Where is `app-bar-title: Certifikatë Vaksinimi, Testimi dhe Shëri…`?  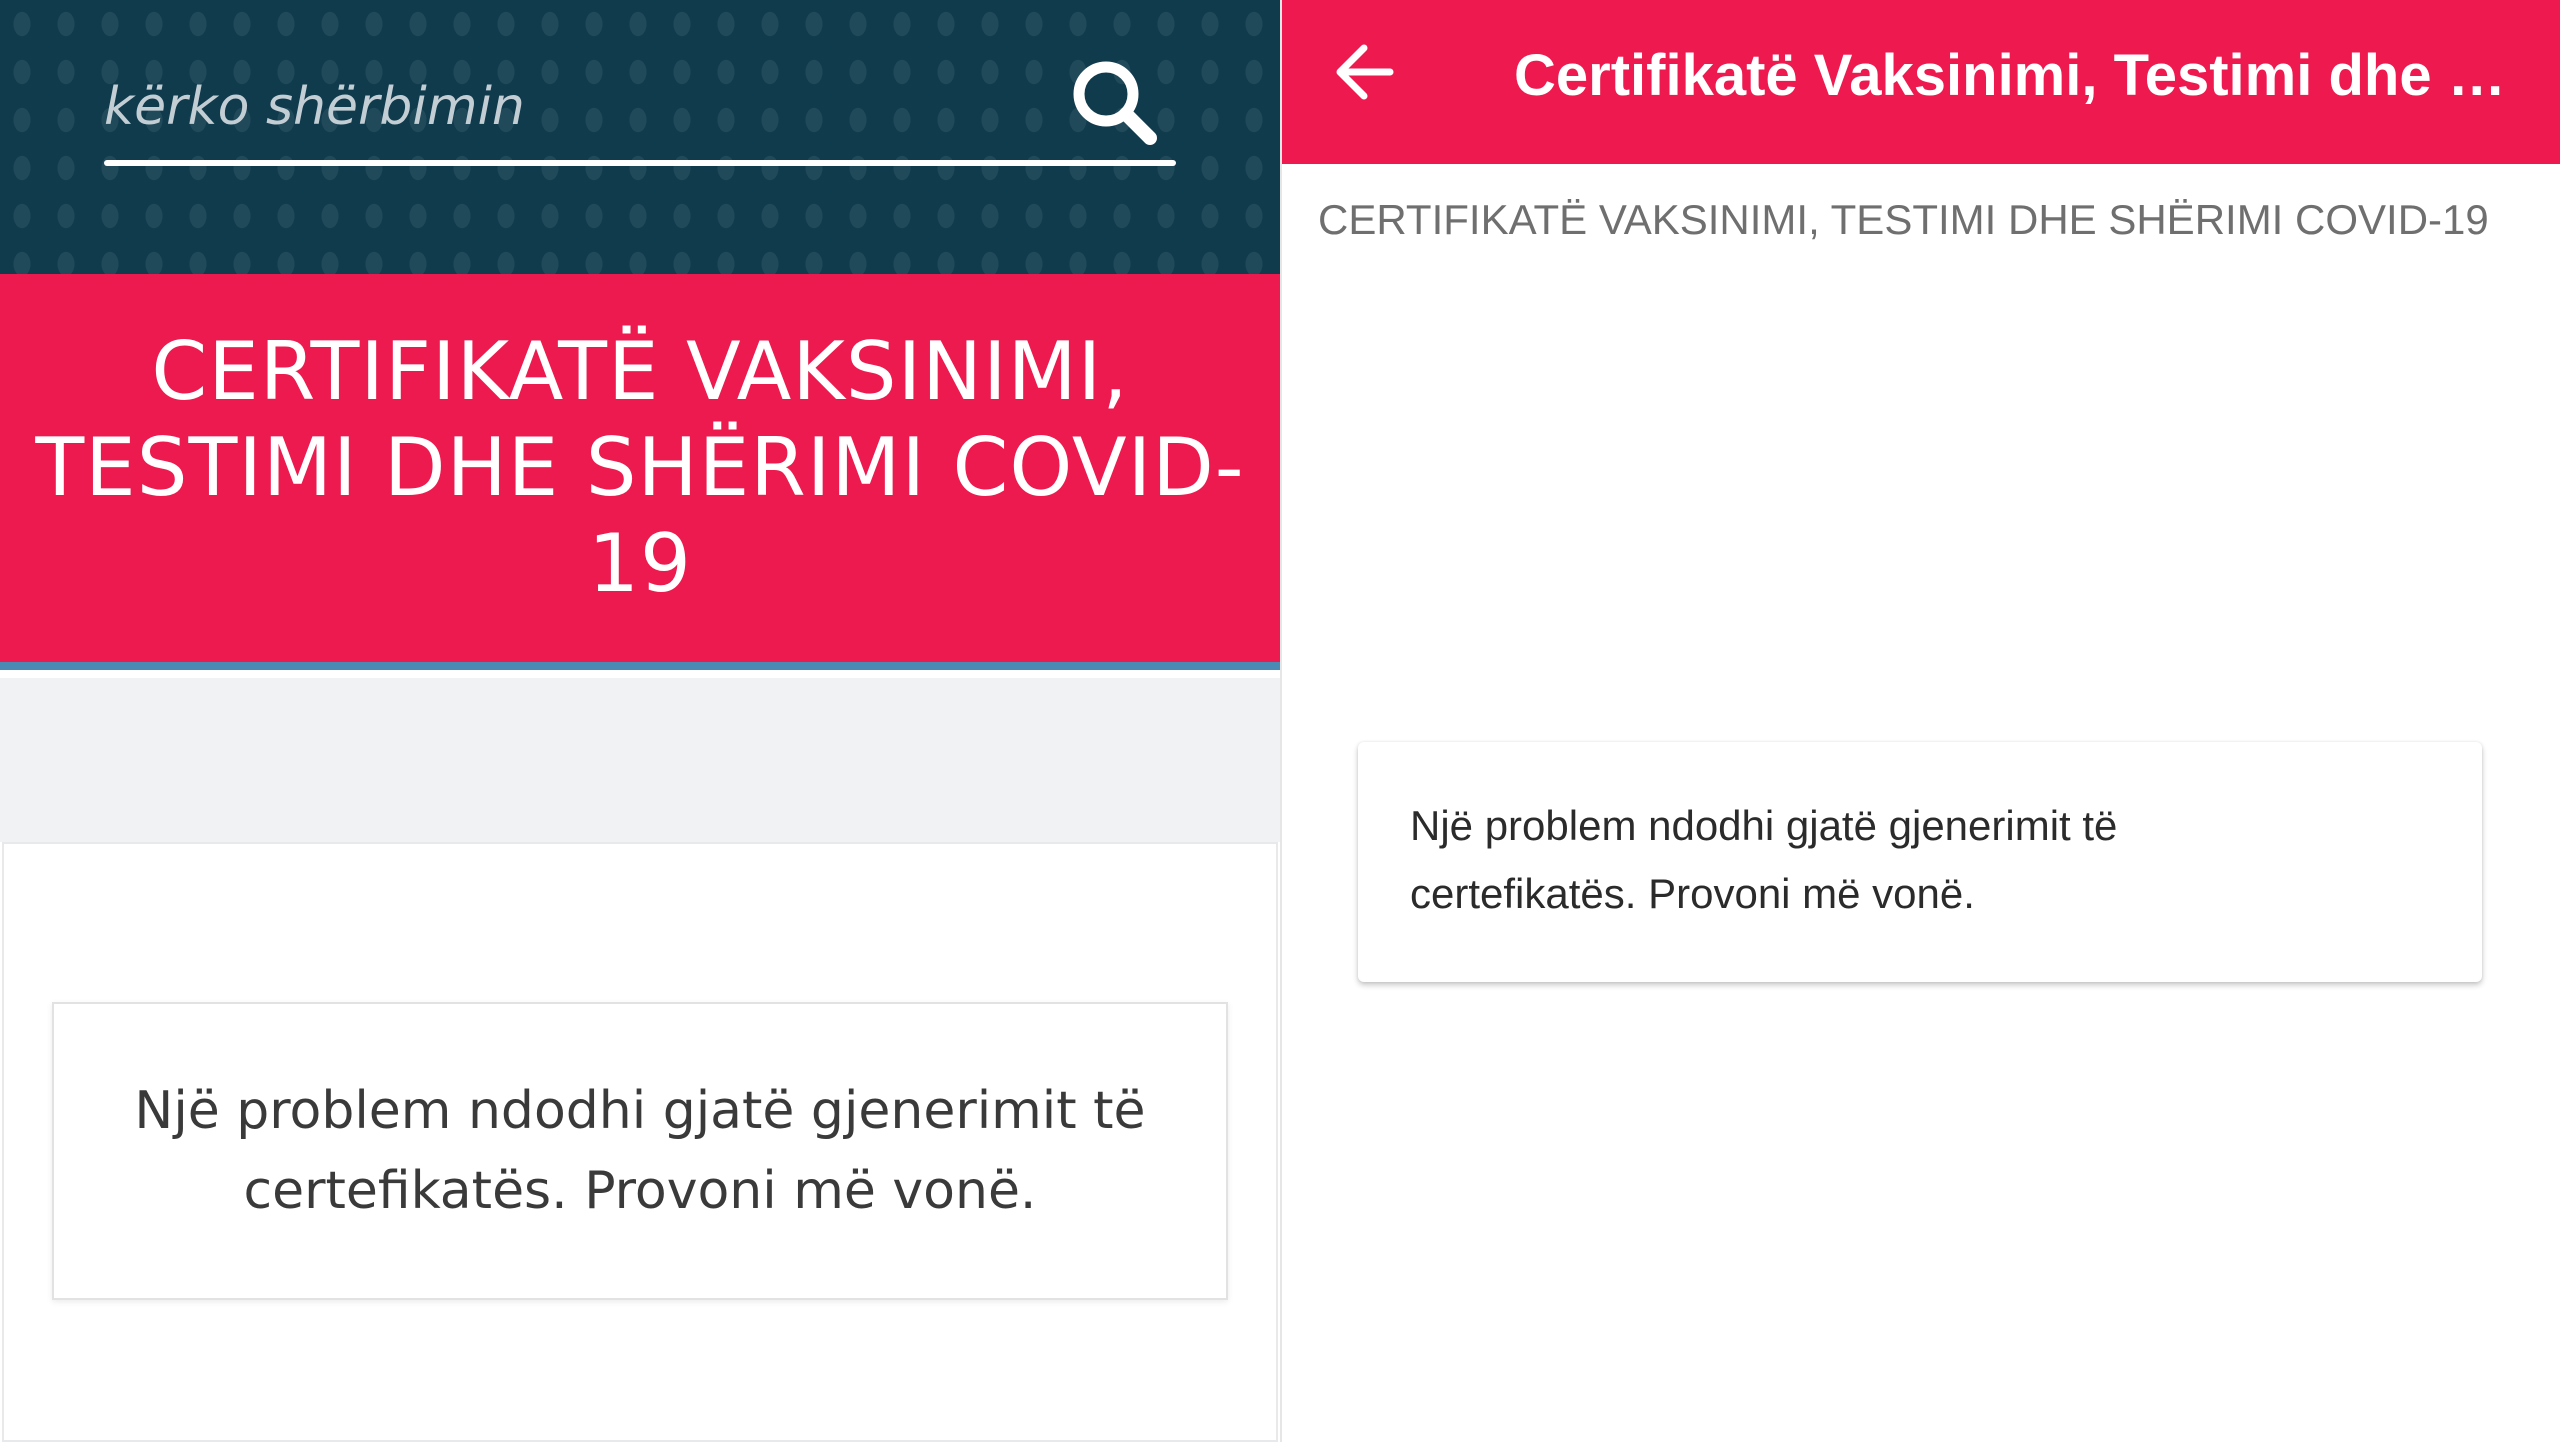 app-bar-title: Certifikatë Vaksinimi, Testimi dhe Shëri… is located at coordinates (2024, 75).